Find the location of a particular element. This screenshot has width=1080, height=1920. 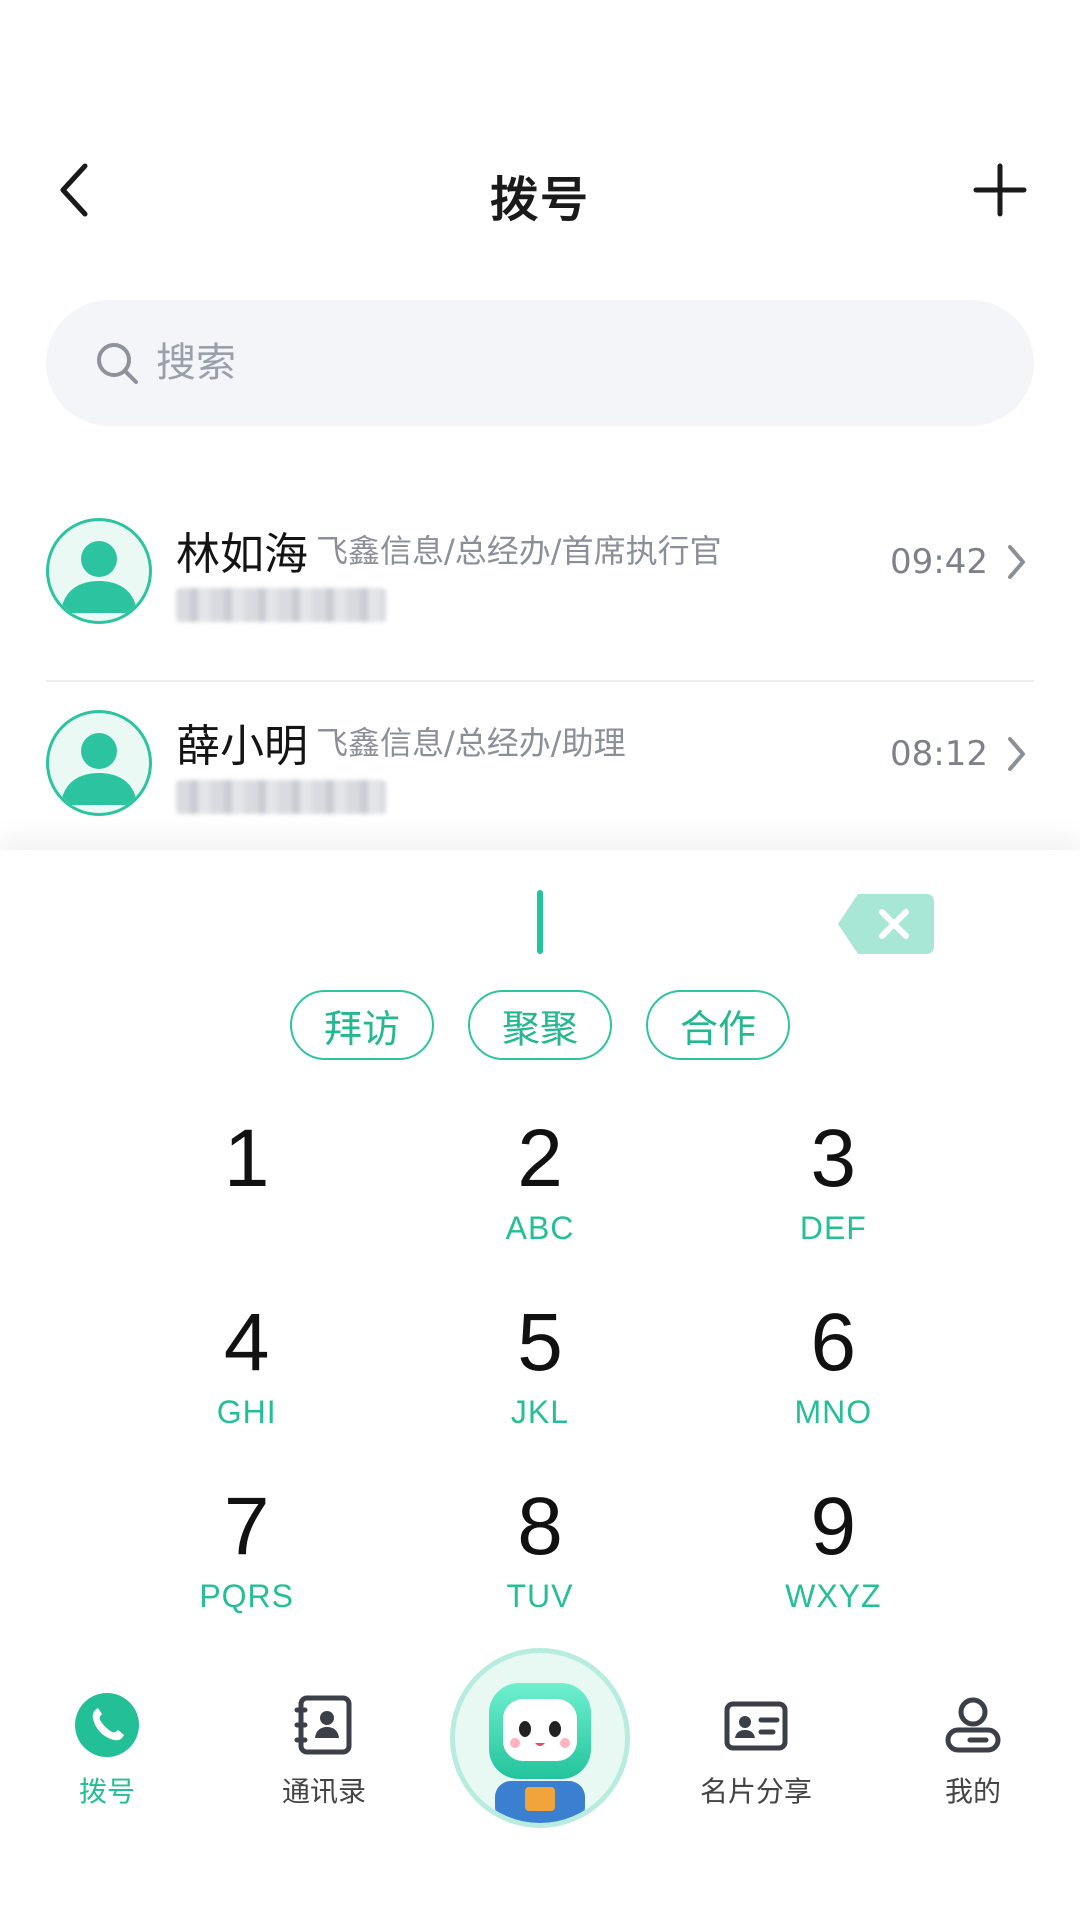

dial-key-6: 6 MNO is located at coordinates (833, 1376).